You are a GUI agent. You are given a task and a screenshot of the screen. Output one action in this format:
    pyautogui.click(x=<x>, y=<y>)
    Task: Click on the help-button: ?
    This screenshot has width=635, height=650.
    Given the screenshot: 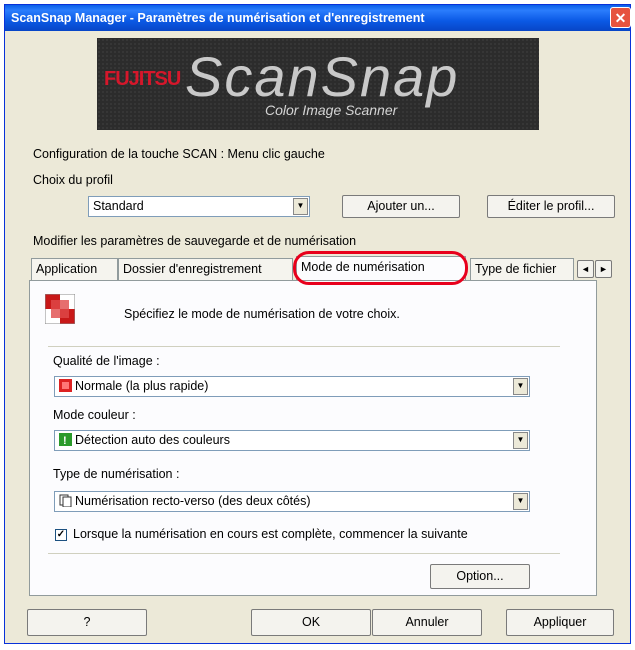 What is the action you would take?
    pyautogui.click(x=87, y=622)
    